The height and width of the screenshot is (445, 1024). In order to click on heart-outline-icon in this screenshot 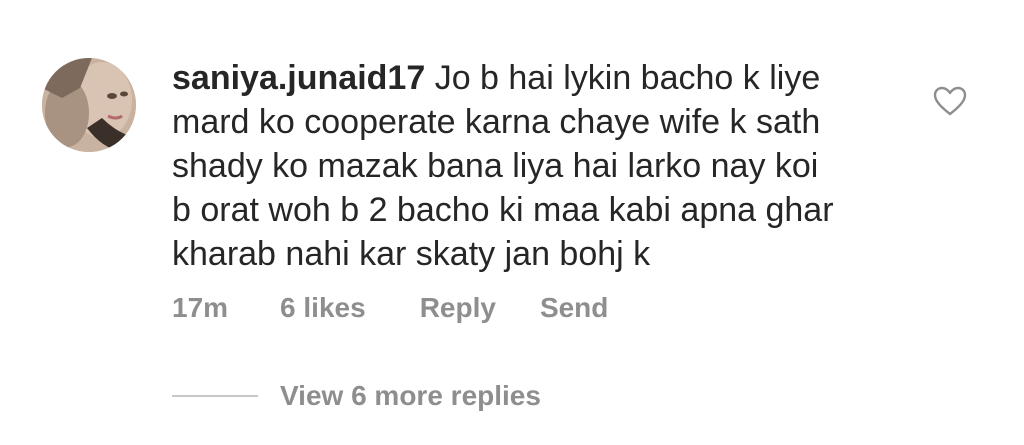, I will do `click(950, 101)`.